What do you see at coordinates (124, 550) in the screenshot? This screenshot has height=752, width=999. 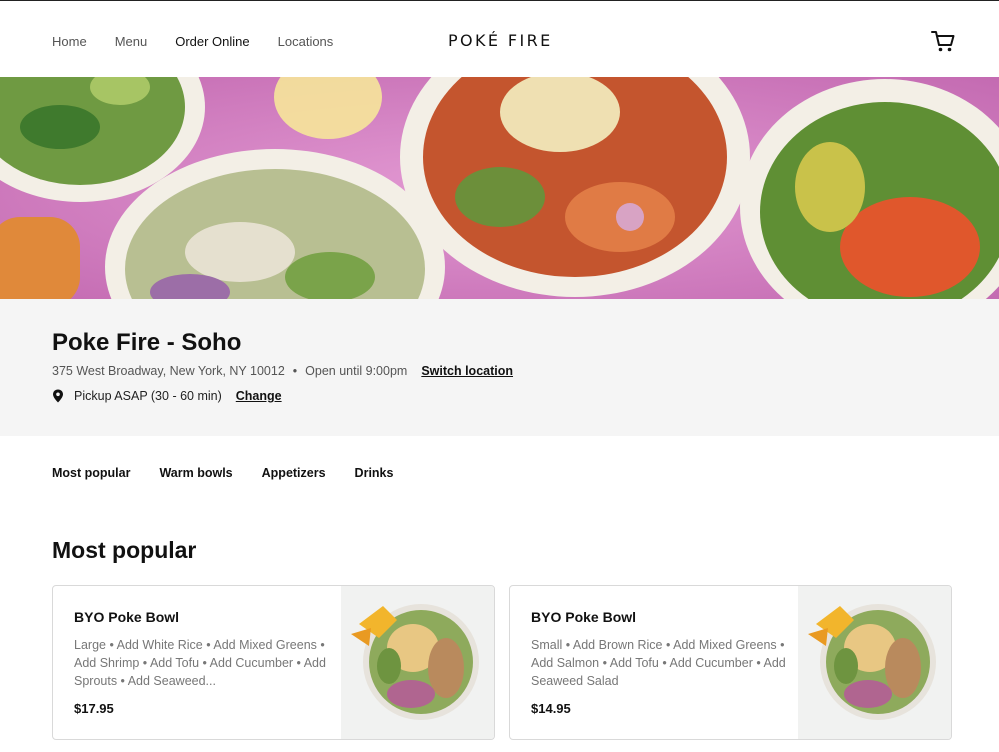 I see `section-title: Most popular` at bounding box center [124, 550].